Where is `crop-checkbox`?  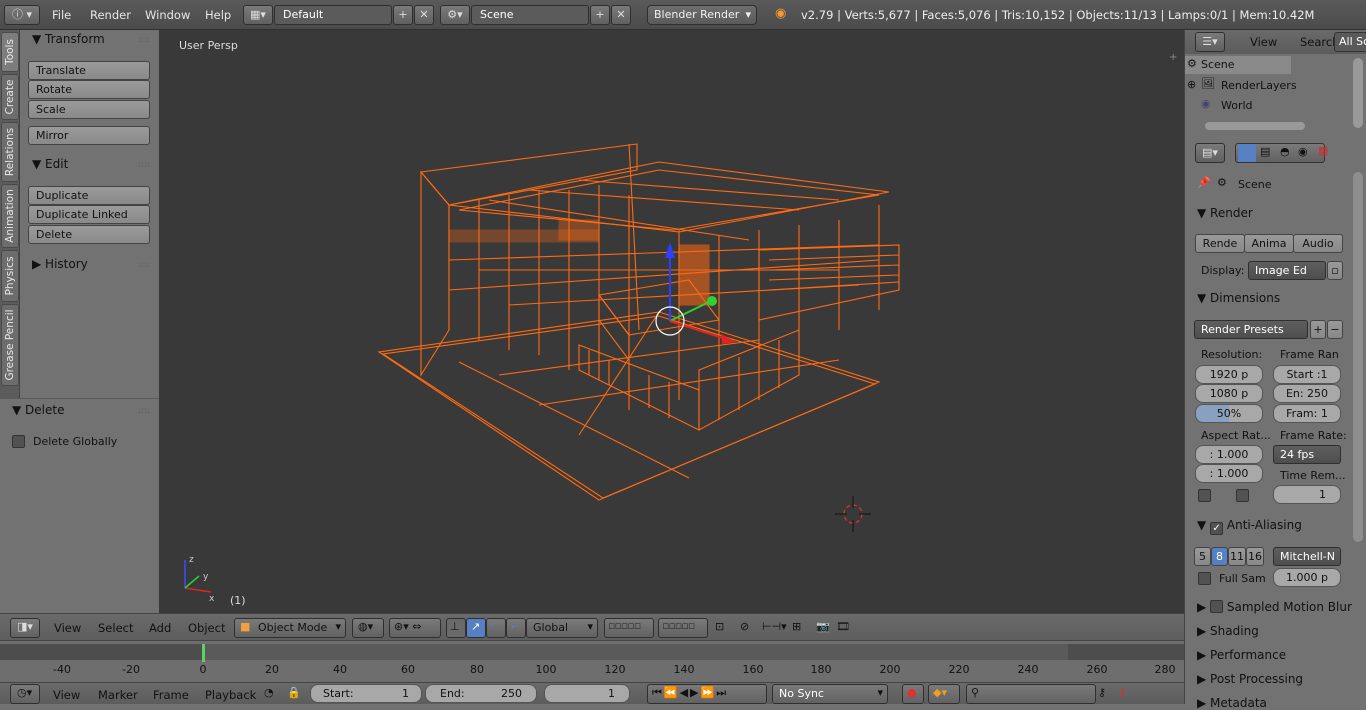
crop-checkbox is located at coordinates (1242, 495).